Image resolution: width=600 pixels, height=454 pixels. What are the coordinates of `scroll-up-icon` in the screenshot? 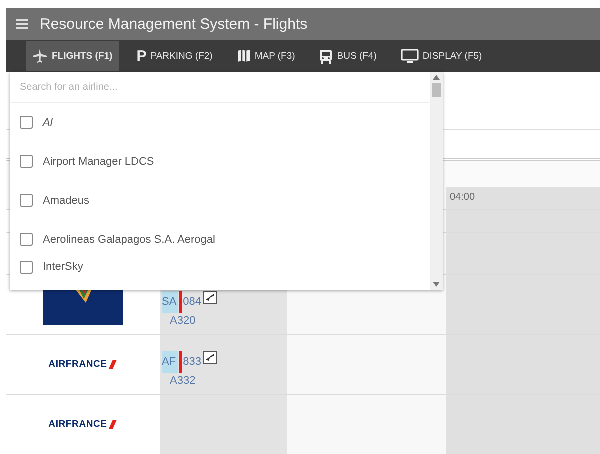 It's located at (436, 77).